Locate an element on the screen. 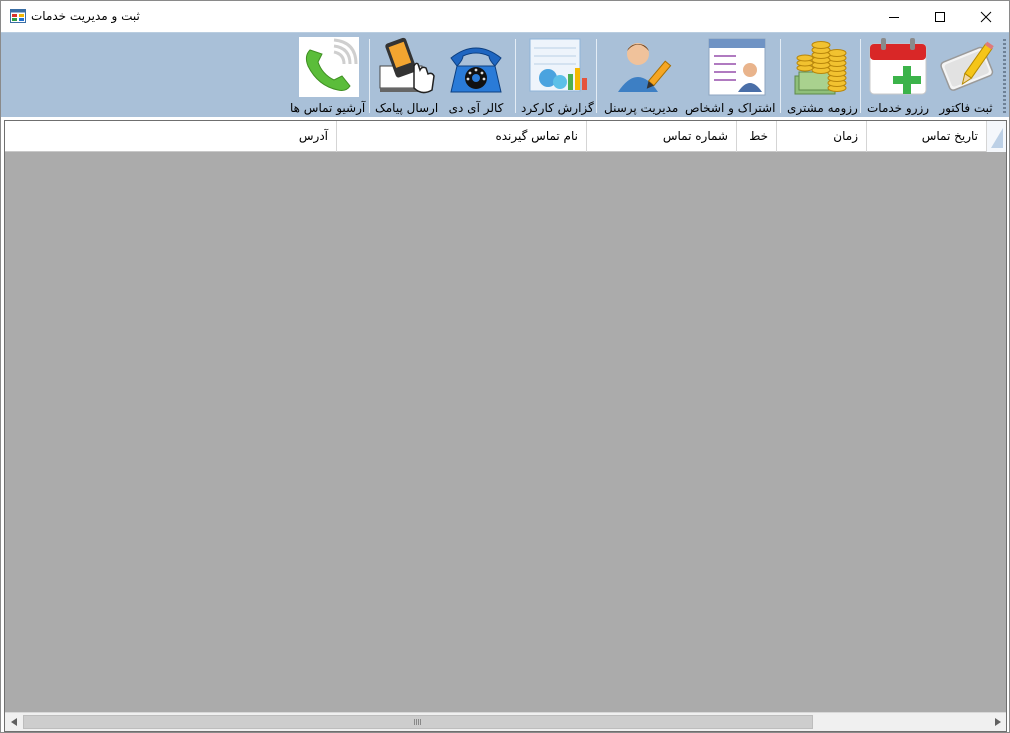 The width and height of the screenshot is (1010, 733). toolbar-button-work-report: گزارش کارکرد is located at coordinates (557, 76).